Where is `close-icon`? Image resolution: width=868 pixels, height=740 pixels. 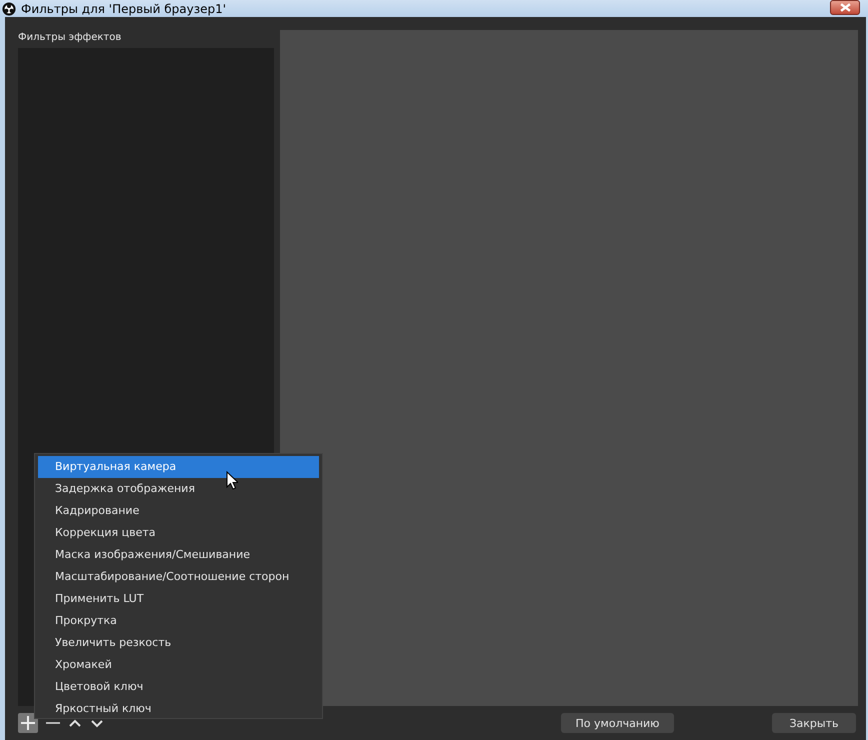 close-icon is located at coordinates (845, 7).